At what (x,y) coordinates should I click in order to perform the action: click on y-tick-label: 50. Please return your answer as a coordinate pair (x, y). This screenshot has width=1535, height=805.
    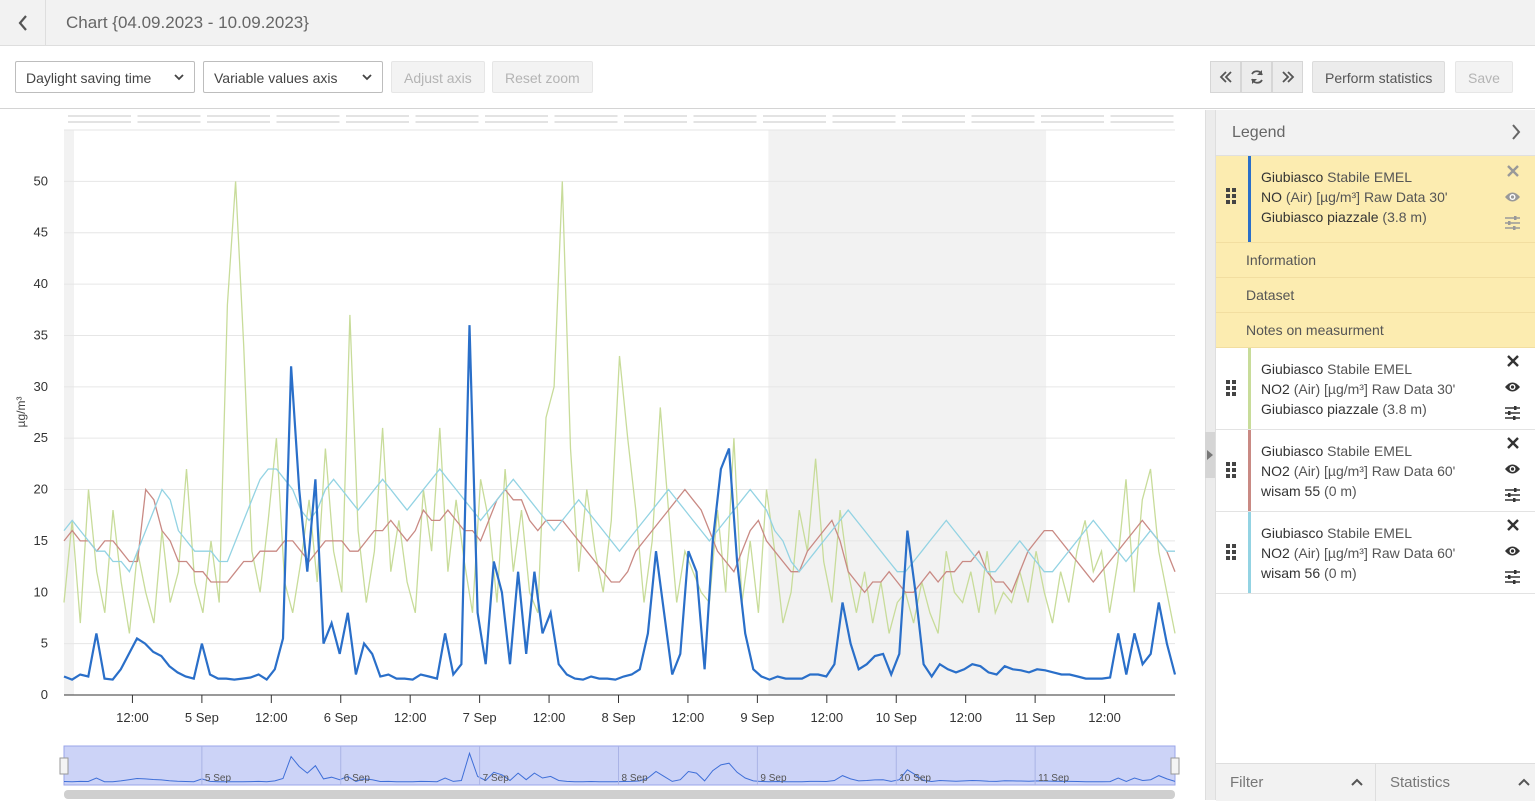
    Looking at the image, I should click on (41, 180).